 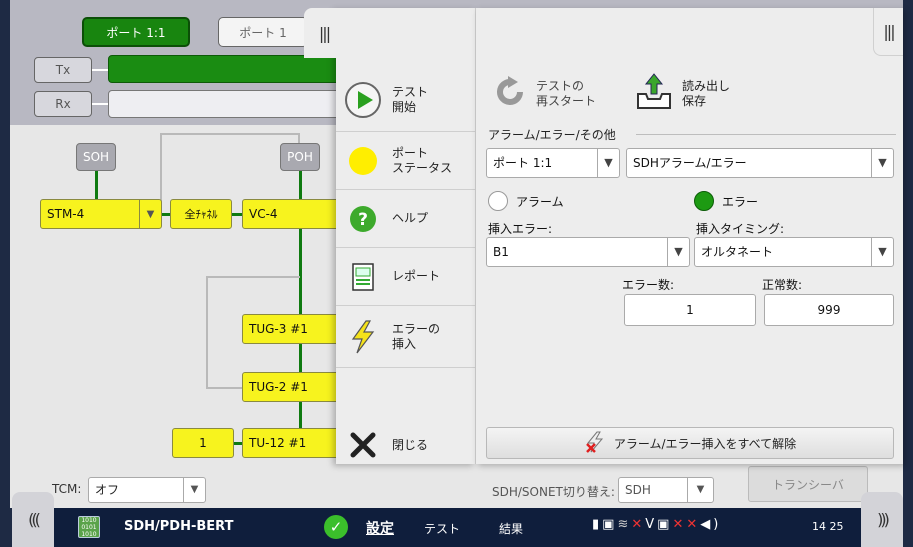 I want to click on tx-button: Tx, so click(x=63, y=70).